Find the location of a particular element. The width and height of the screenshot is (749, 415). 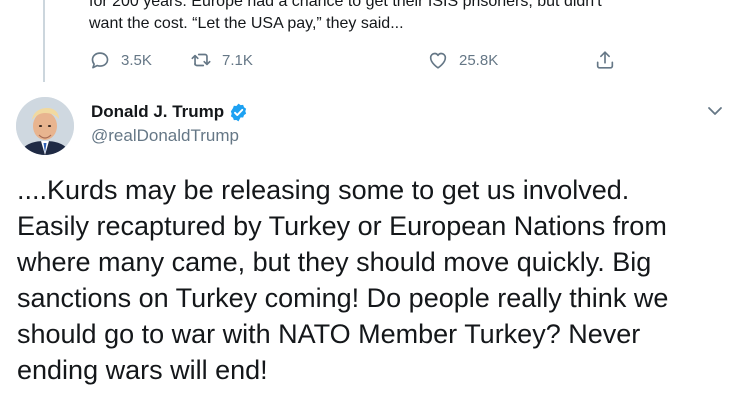

share-button is located at coordinates (605, 60).